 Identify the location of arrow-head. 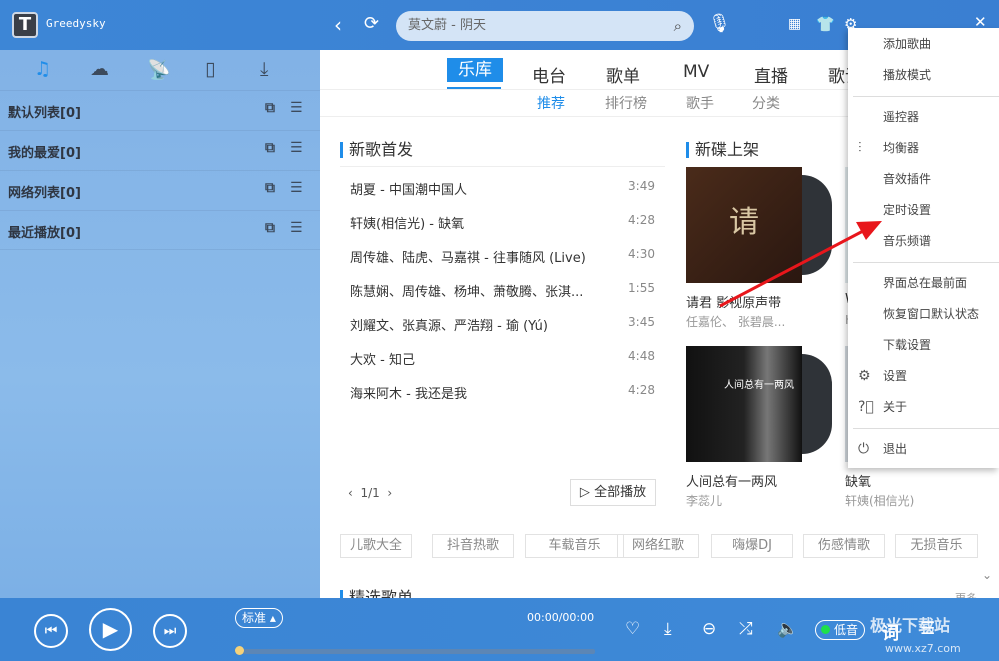
(869, 230).